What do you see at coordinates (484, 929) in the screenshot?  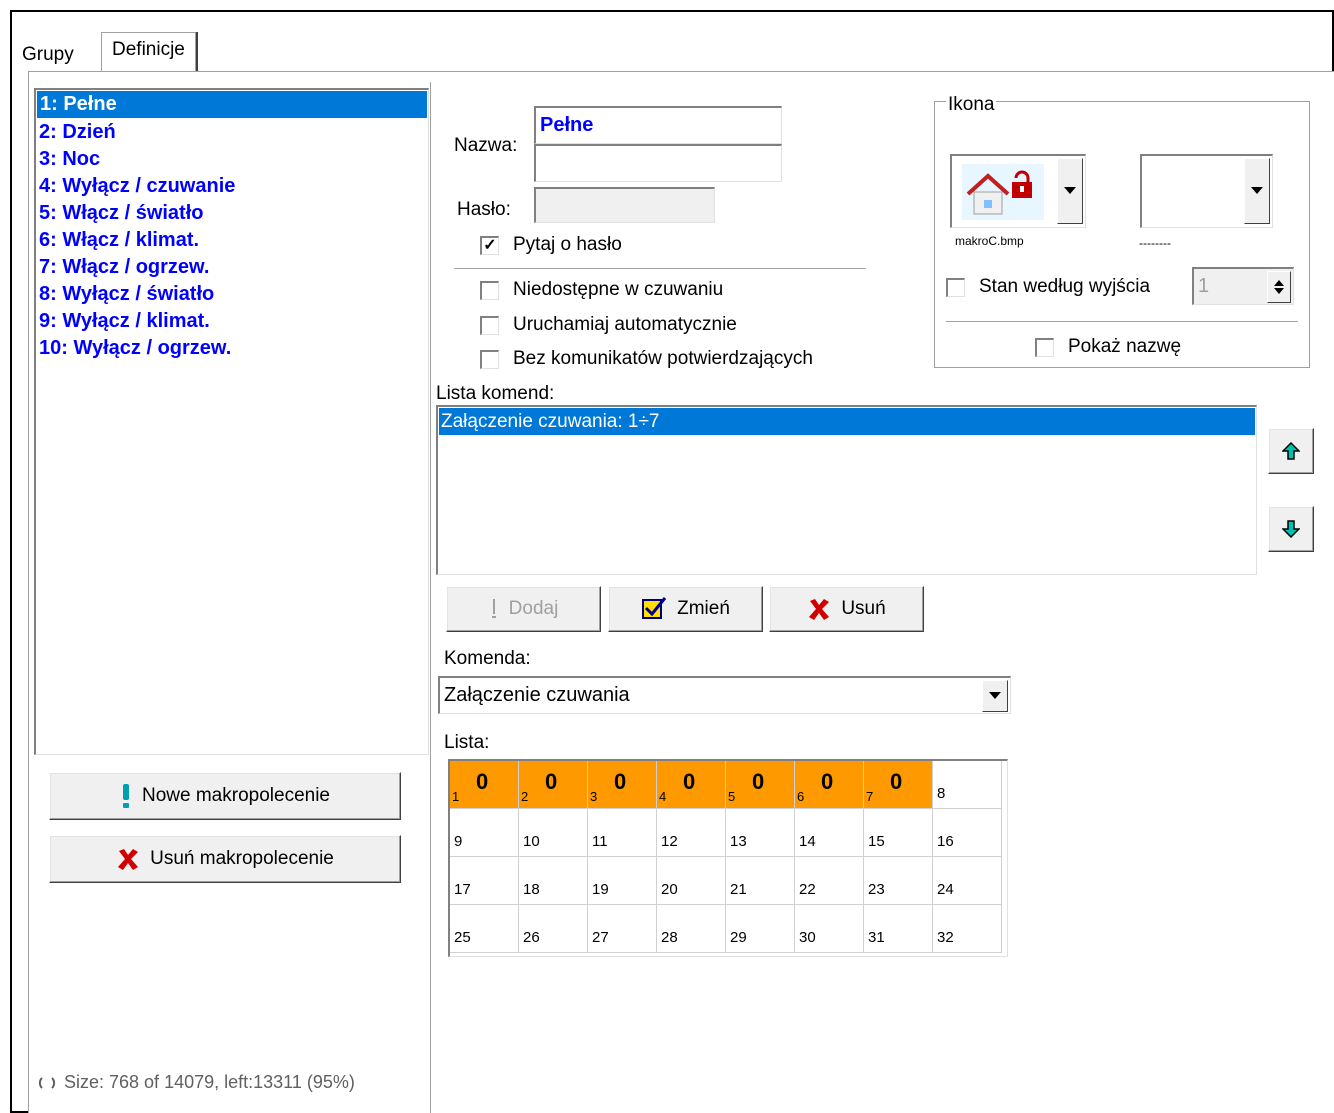 I see `grid-cell: 25` at bounding box center [484, 929].